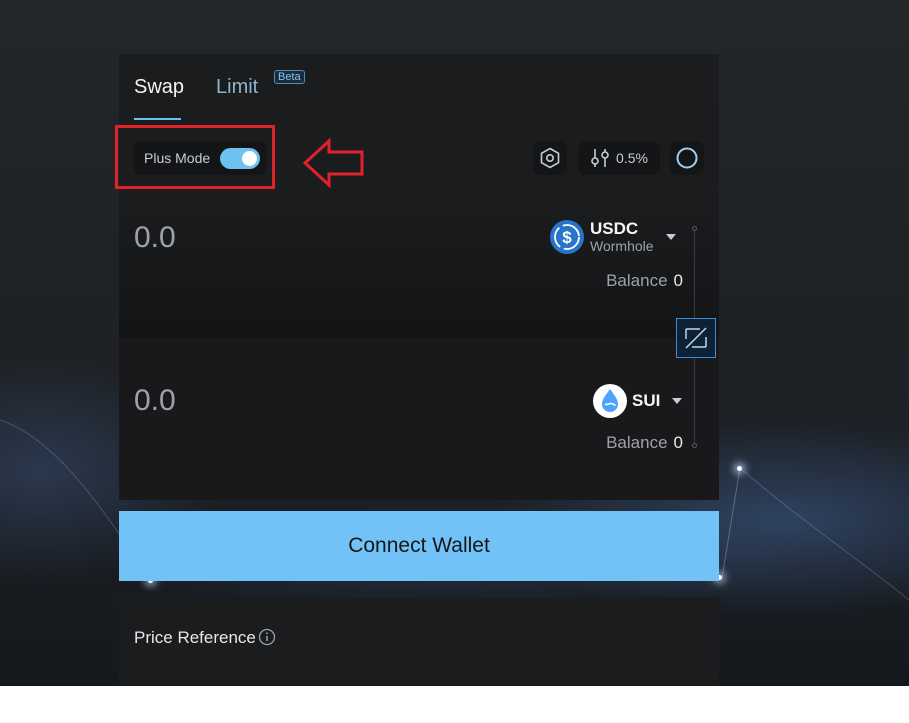 The height and width of the screenshot is (723, 909). What do you see at coordinates (159, 87) in the screenshot?
I see `tab-swap: Swap` at bounding box center [159, 87].